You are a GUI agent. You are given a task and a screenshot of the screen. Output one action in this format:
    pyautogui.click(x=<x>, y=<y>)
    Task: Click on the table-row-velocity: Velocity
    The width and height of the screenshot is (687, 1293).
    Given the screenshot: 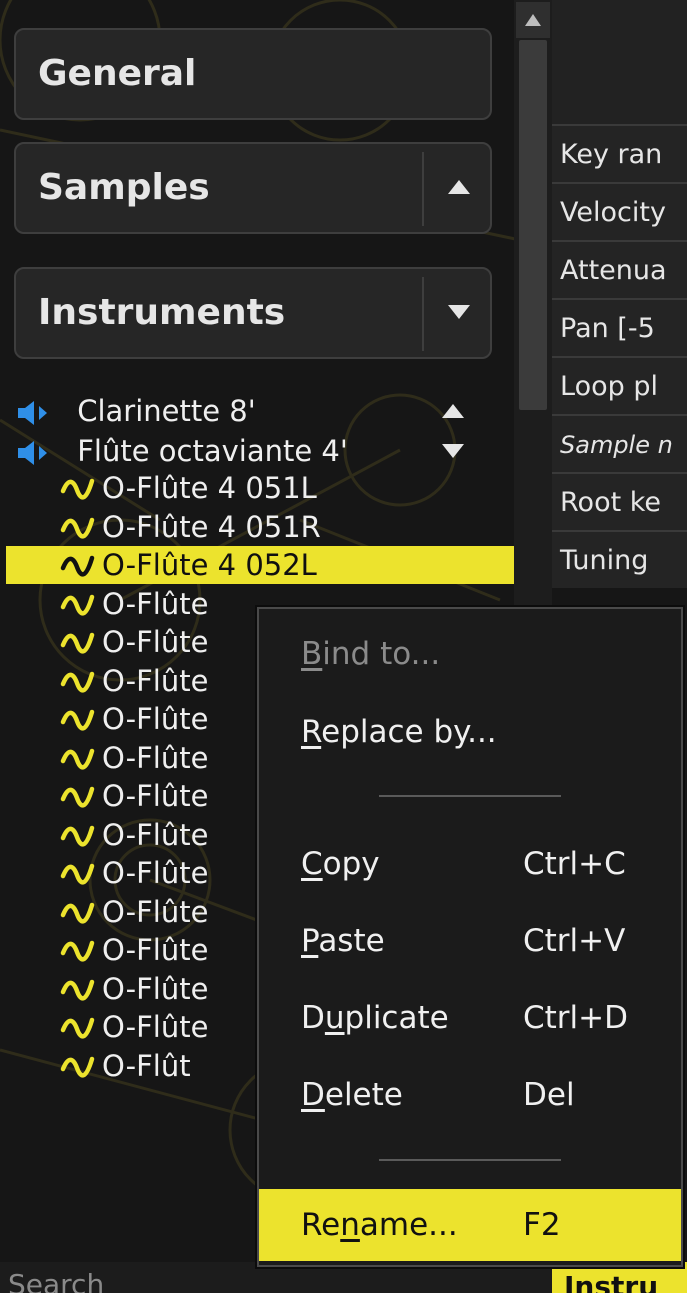 What is the action you would take?
    pyautogui.click(x=619, y=211)
    